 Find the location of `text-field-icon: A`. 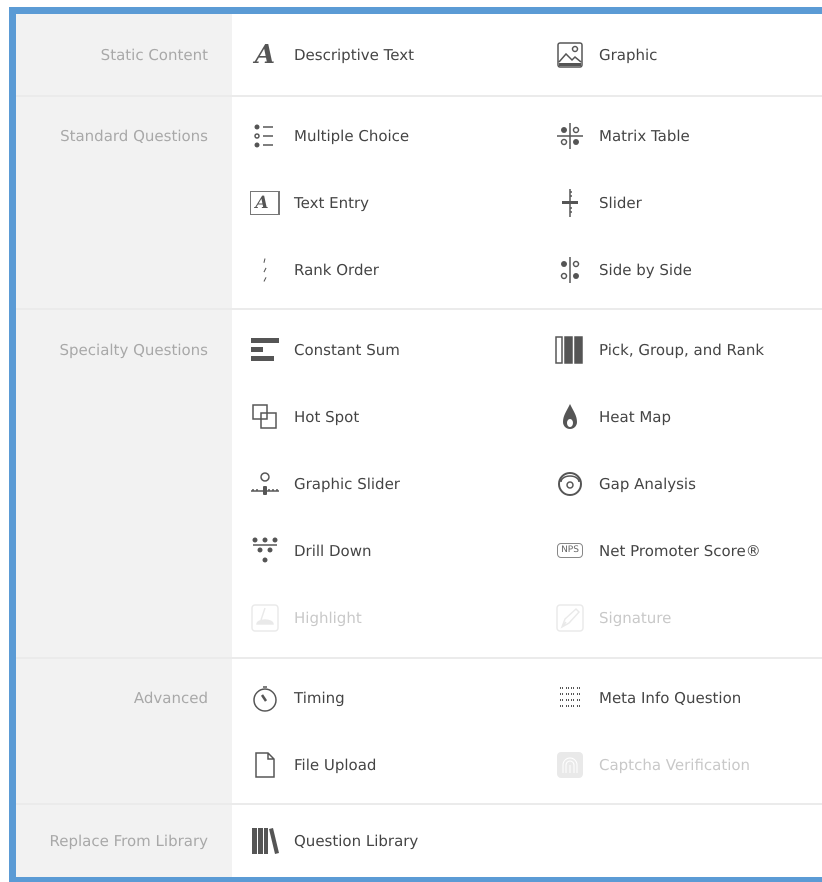

text-field-icon: A is located at coordinates (265, 202).